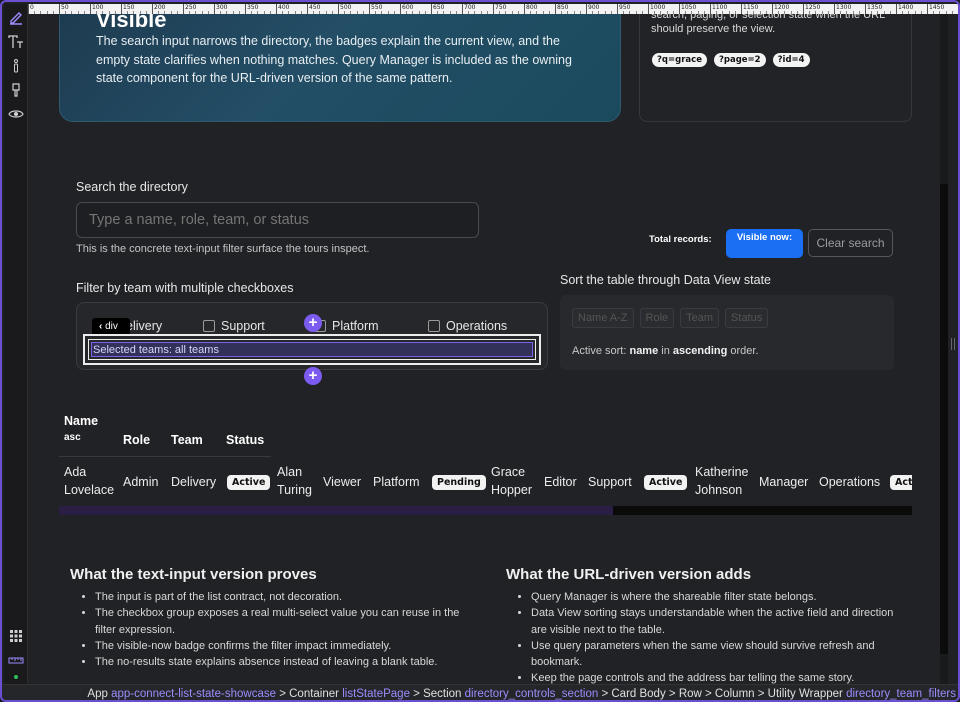  I want to click on name-last: Hopper, so click(511, 490).